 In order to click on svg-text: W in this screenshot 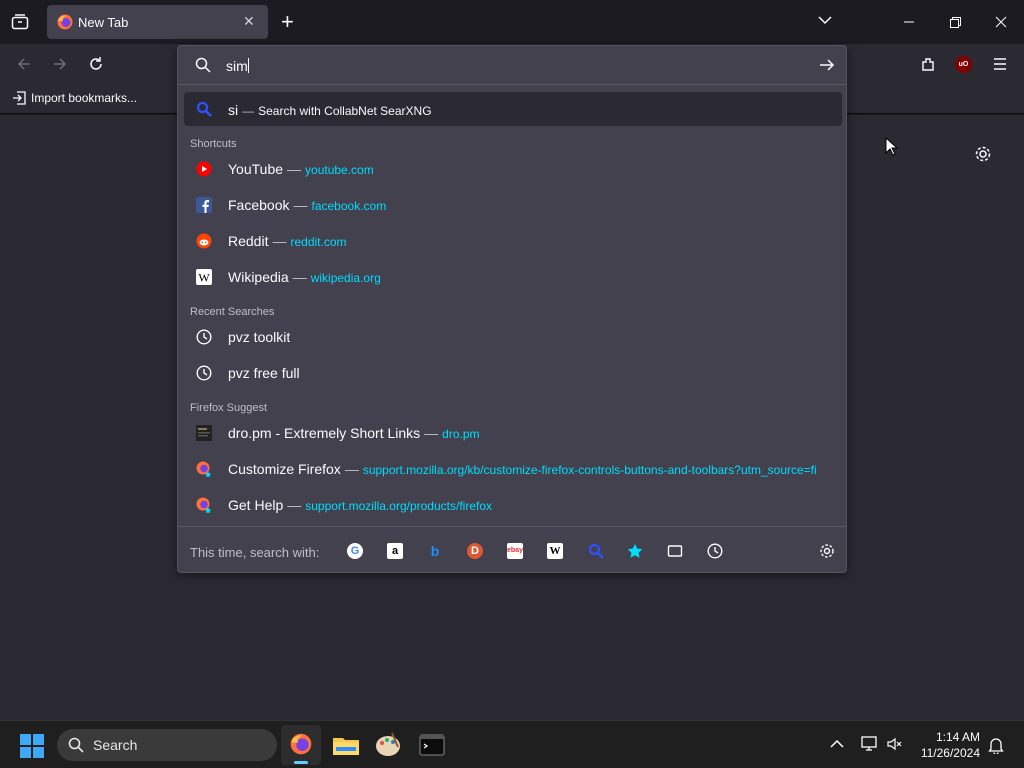, I will do `click(204, 278)`.